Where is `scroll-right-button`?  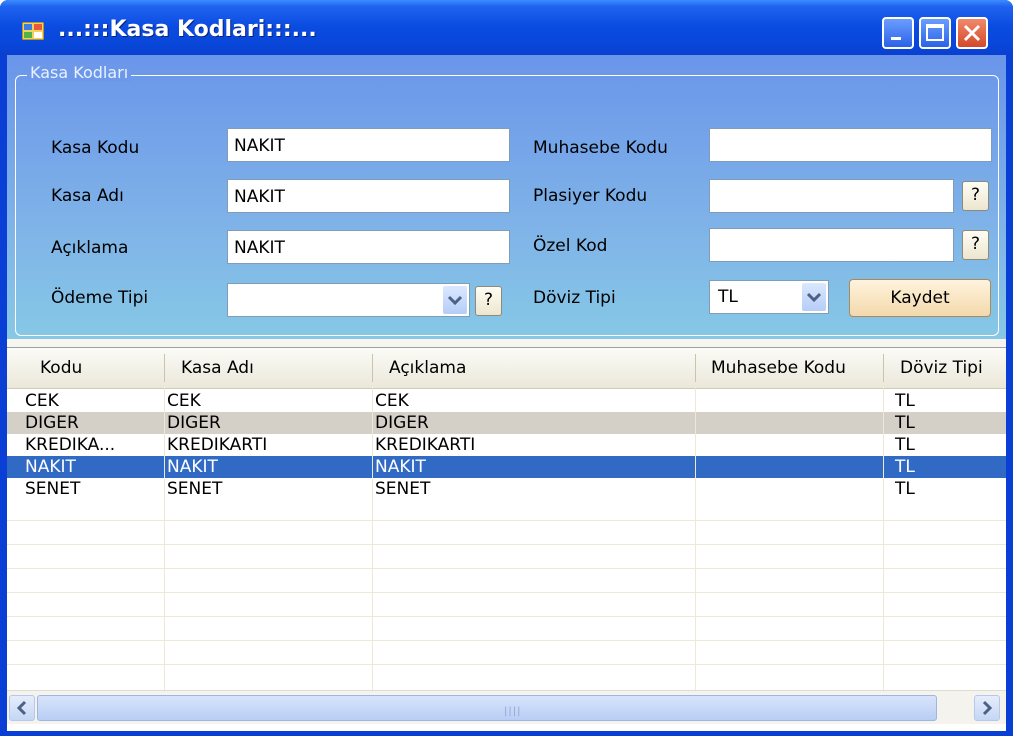
scroll-right-button is located at coordinates (987, 708).